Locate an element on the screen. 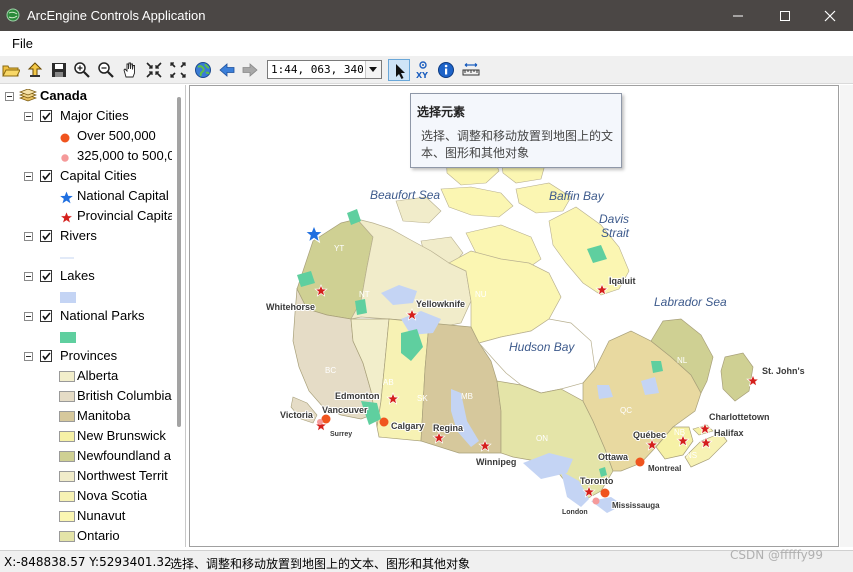 This screenshot has height=572, width=853. city-label-yellowknife: Yellowknife is located at coordinates (440, 304).